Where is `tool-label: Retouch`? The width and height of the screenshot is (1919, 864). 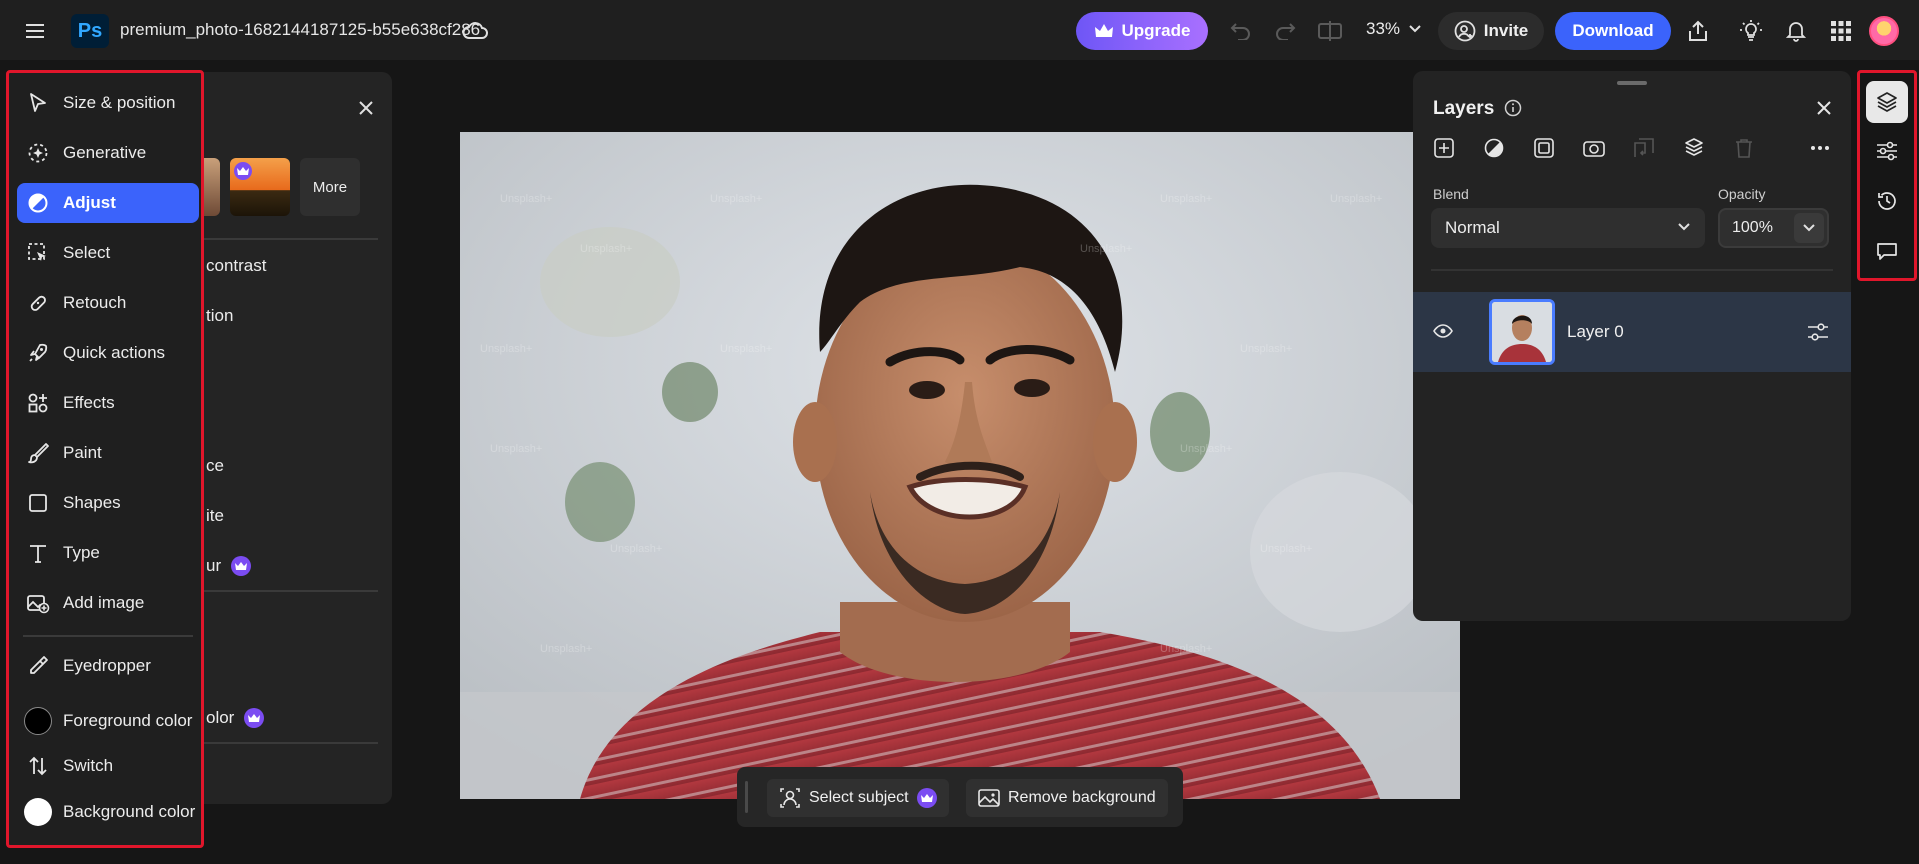
tool-label: Retouch is located at coordinates (95, 302).